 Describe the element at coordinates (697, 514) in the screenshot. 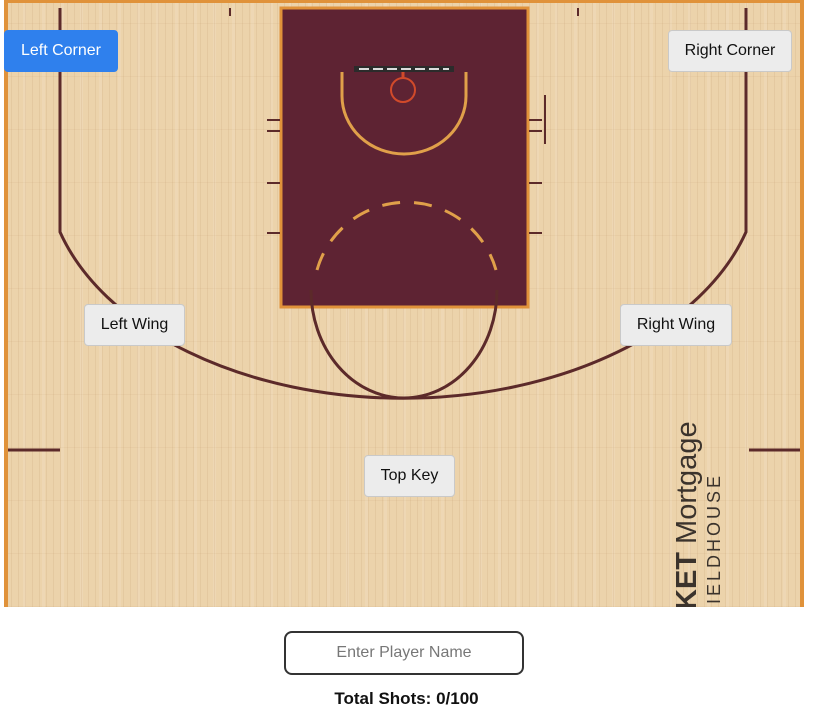

I see `arena-brand-logo: KET Mortgage IELDHOUSE` at that location.